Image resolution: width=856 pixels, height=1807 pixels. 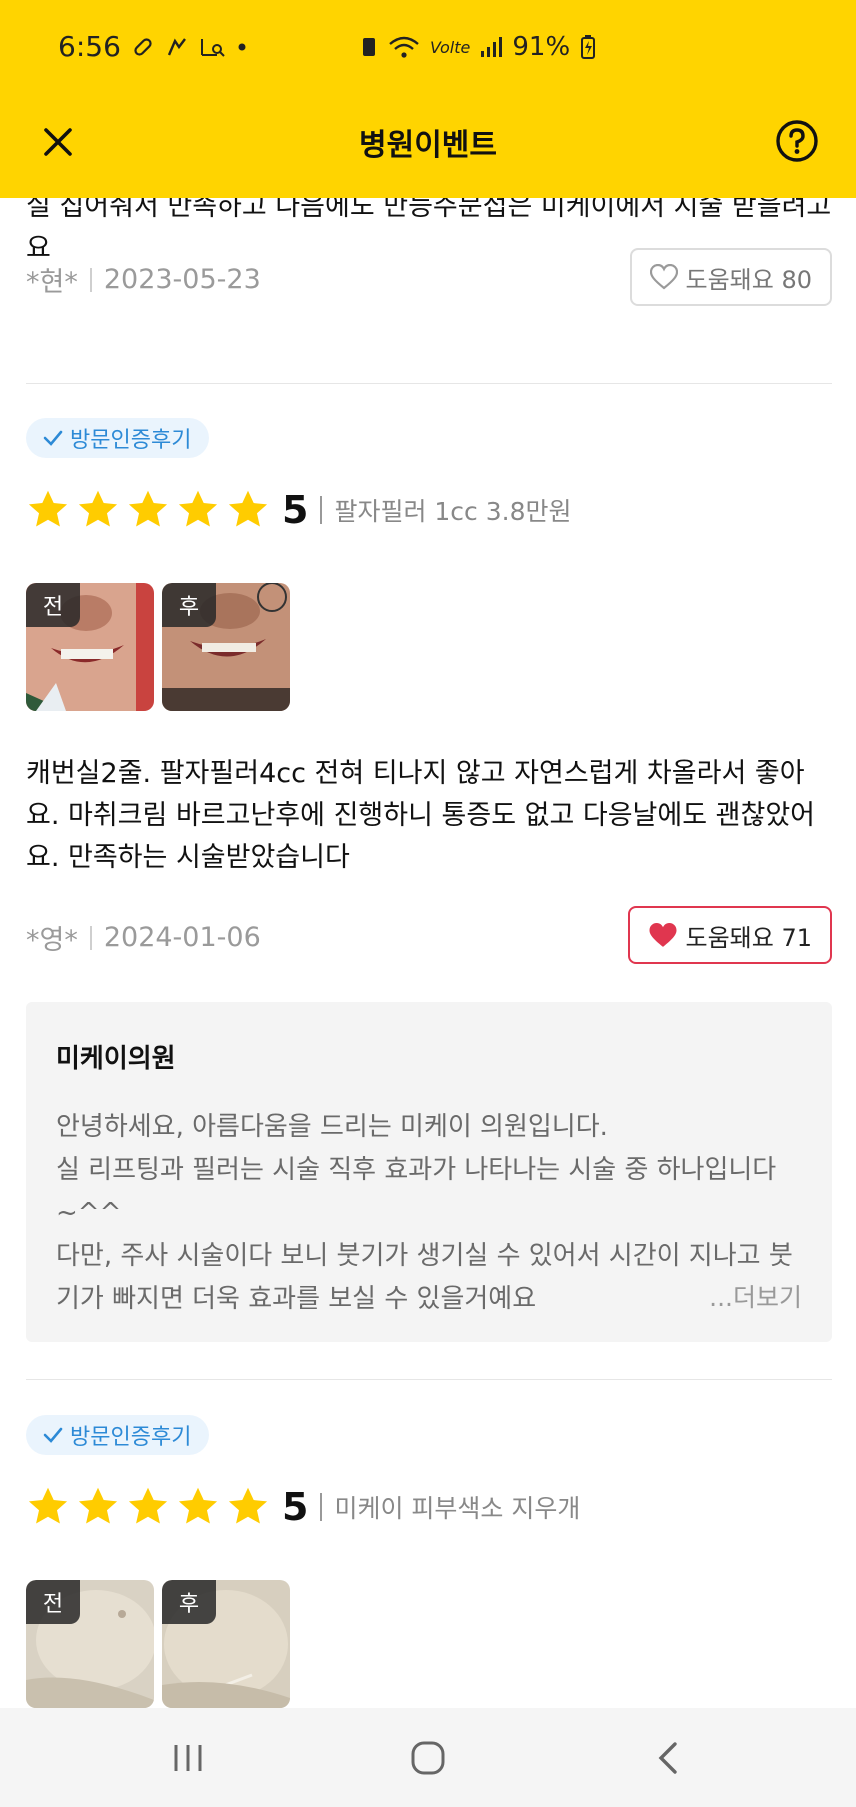 What do you see at coordinates (428, 145) in the screenshot?
I see `page-title: 병원이벤트` at bounding box center [428, 145].